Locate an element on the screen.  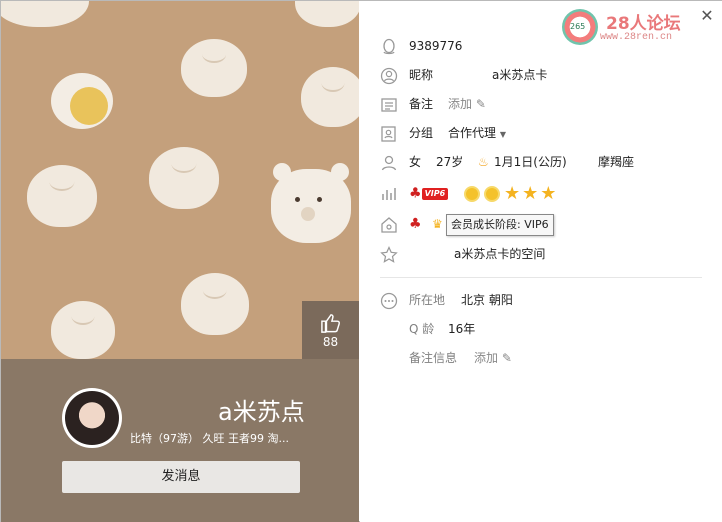
star-outline-icon is located at coordinates (389, 255).